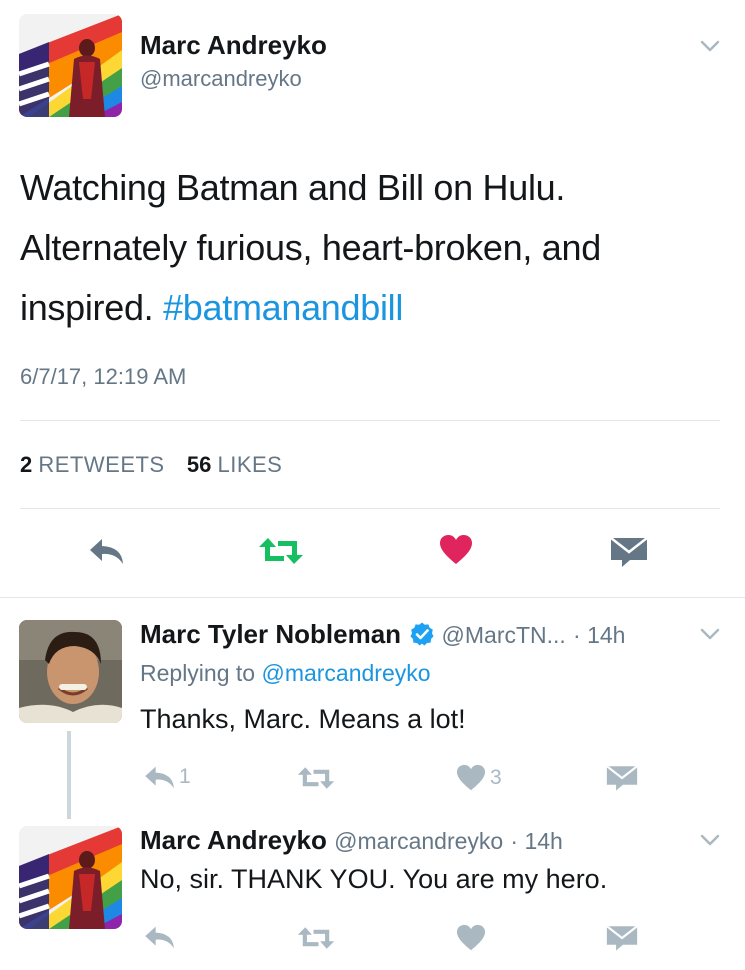  Describe the element at coordinates (418, 841) in the screenshot. I see `reply2-author-handle: @marcandreyko` at that location.